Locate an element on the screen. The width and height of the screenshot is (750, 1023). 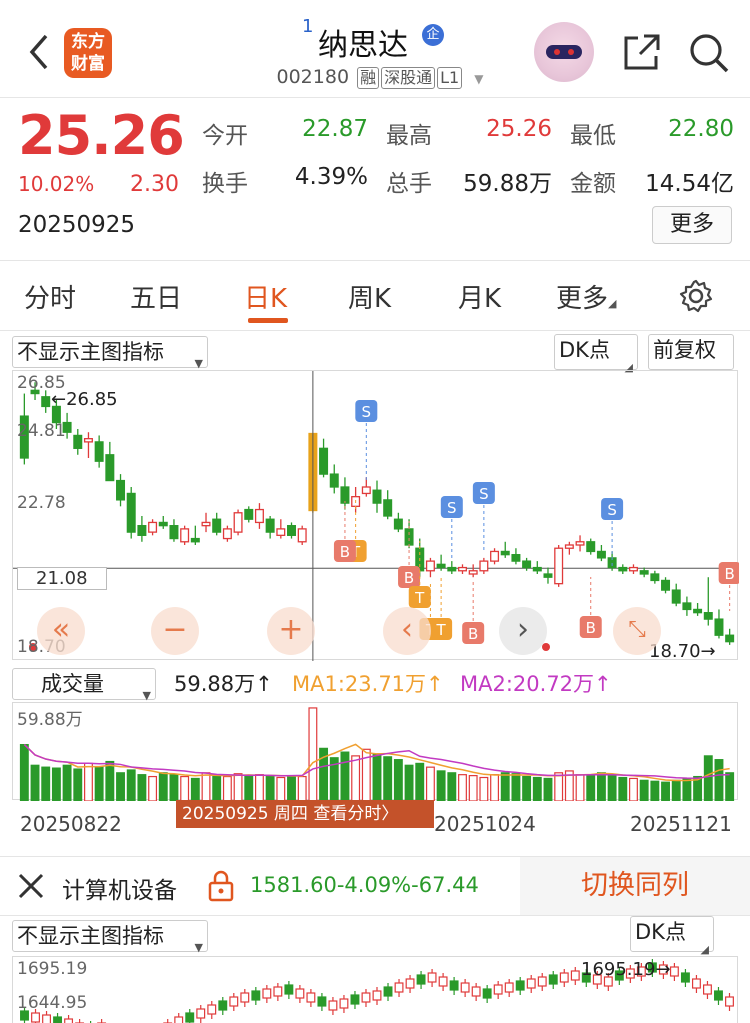
ma1-value: MA1:23.71万↑ is located at coordinates (368, 684).